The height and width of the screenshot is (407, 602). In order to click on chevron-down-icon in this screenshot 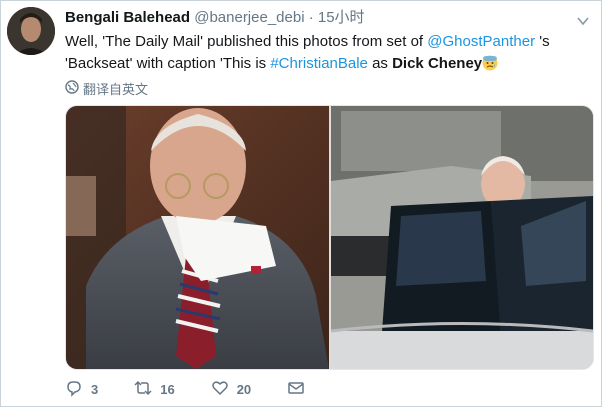, I will do `click(583, 19)`.